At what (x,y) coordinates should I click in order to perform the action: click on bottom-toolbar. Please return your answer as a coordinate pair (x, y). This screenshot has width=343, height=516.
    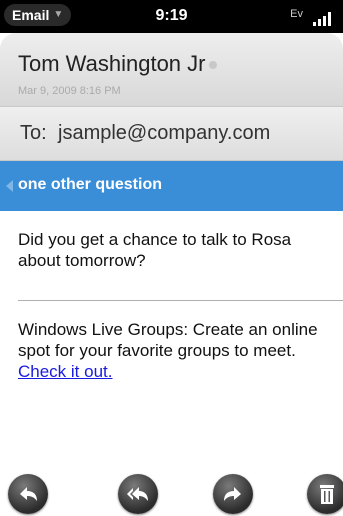
    Looking at the image, I should click on (171, 491).